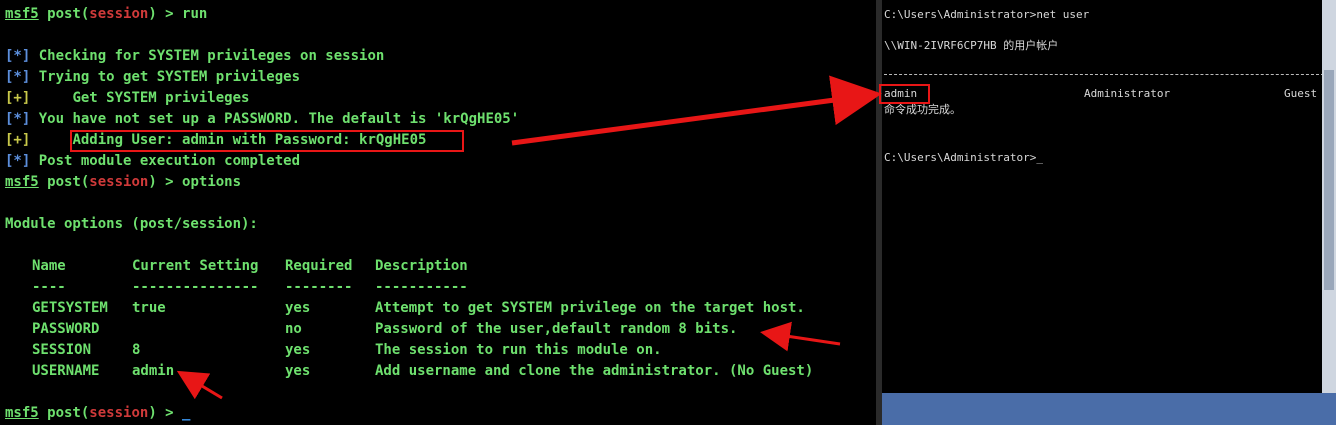 The width and height of the screenshot is (1336, 425). I want to click on scrollbar-thumb, so click(1329, 180).